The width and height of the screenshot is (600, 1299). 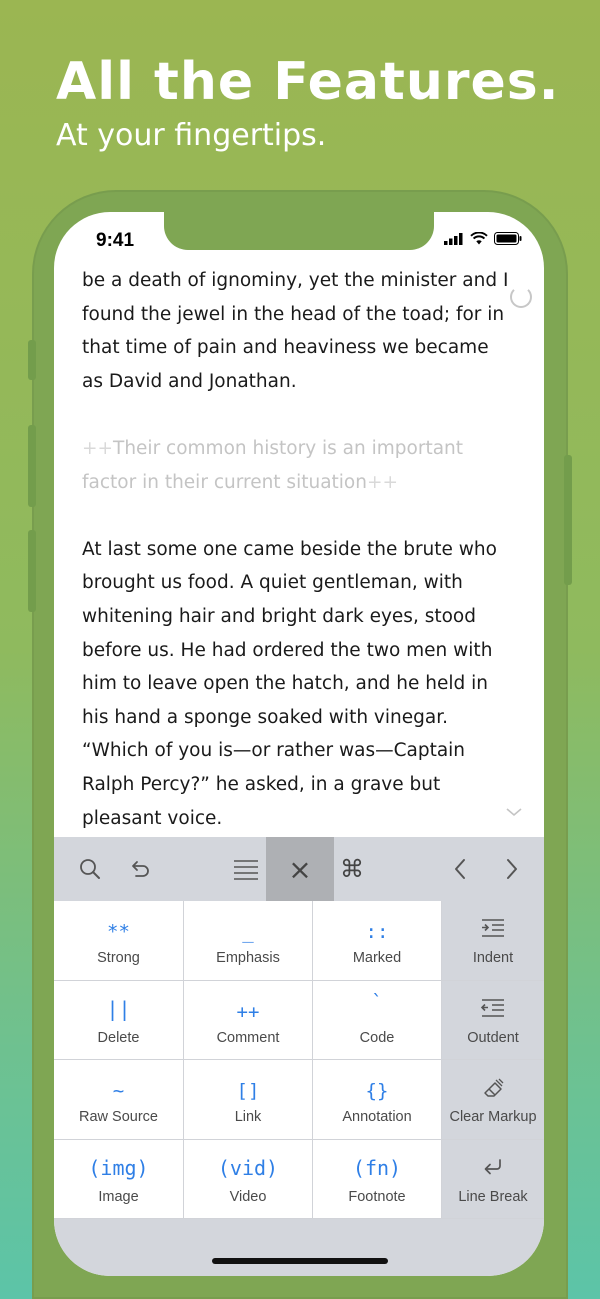 I want to click on key-marked: :: Marked, so click(x=377, y=941).